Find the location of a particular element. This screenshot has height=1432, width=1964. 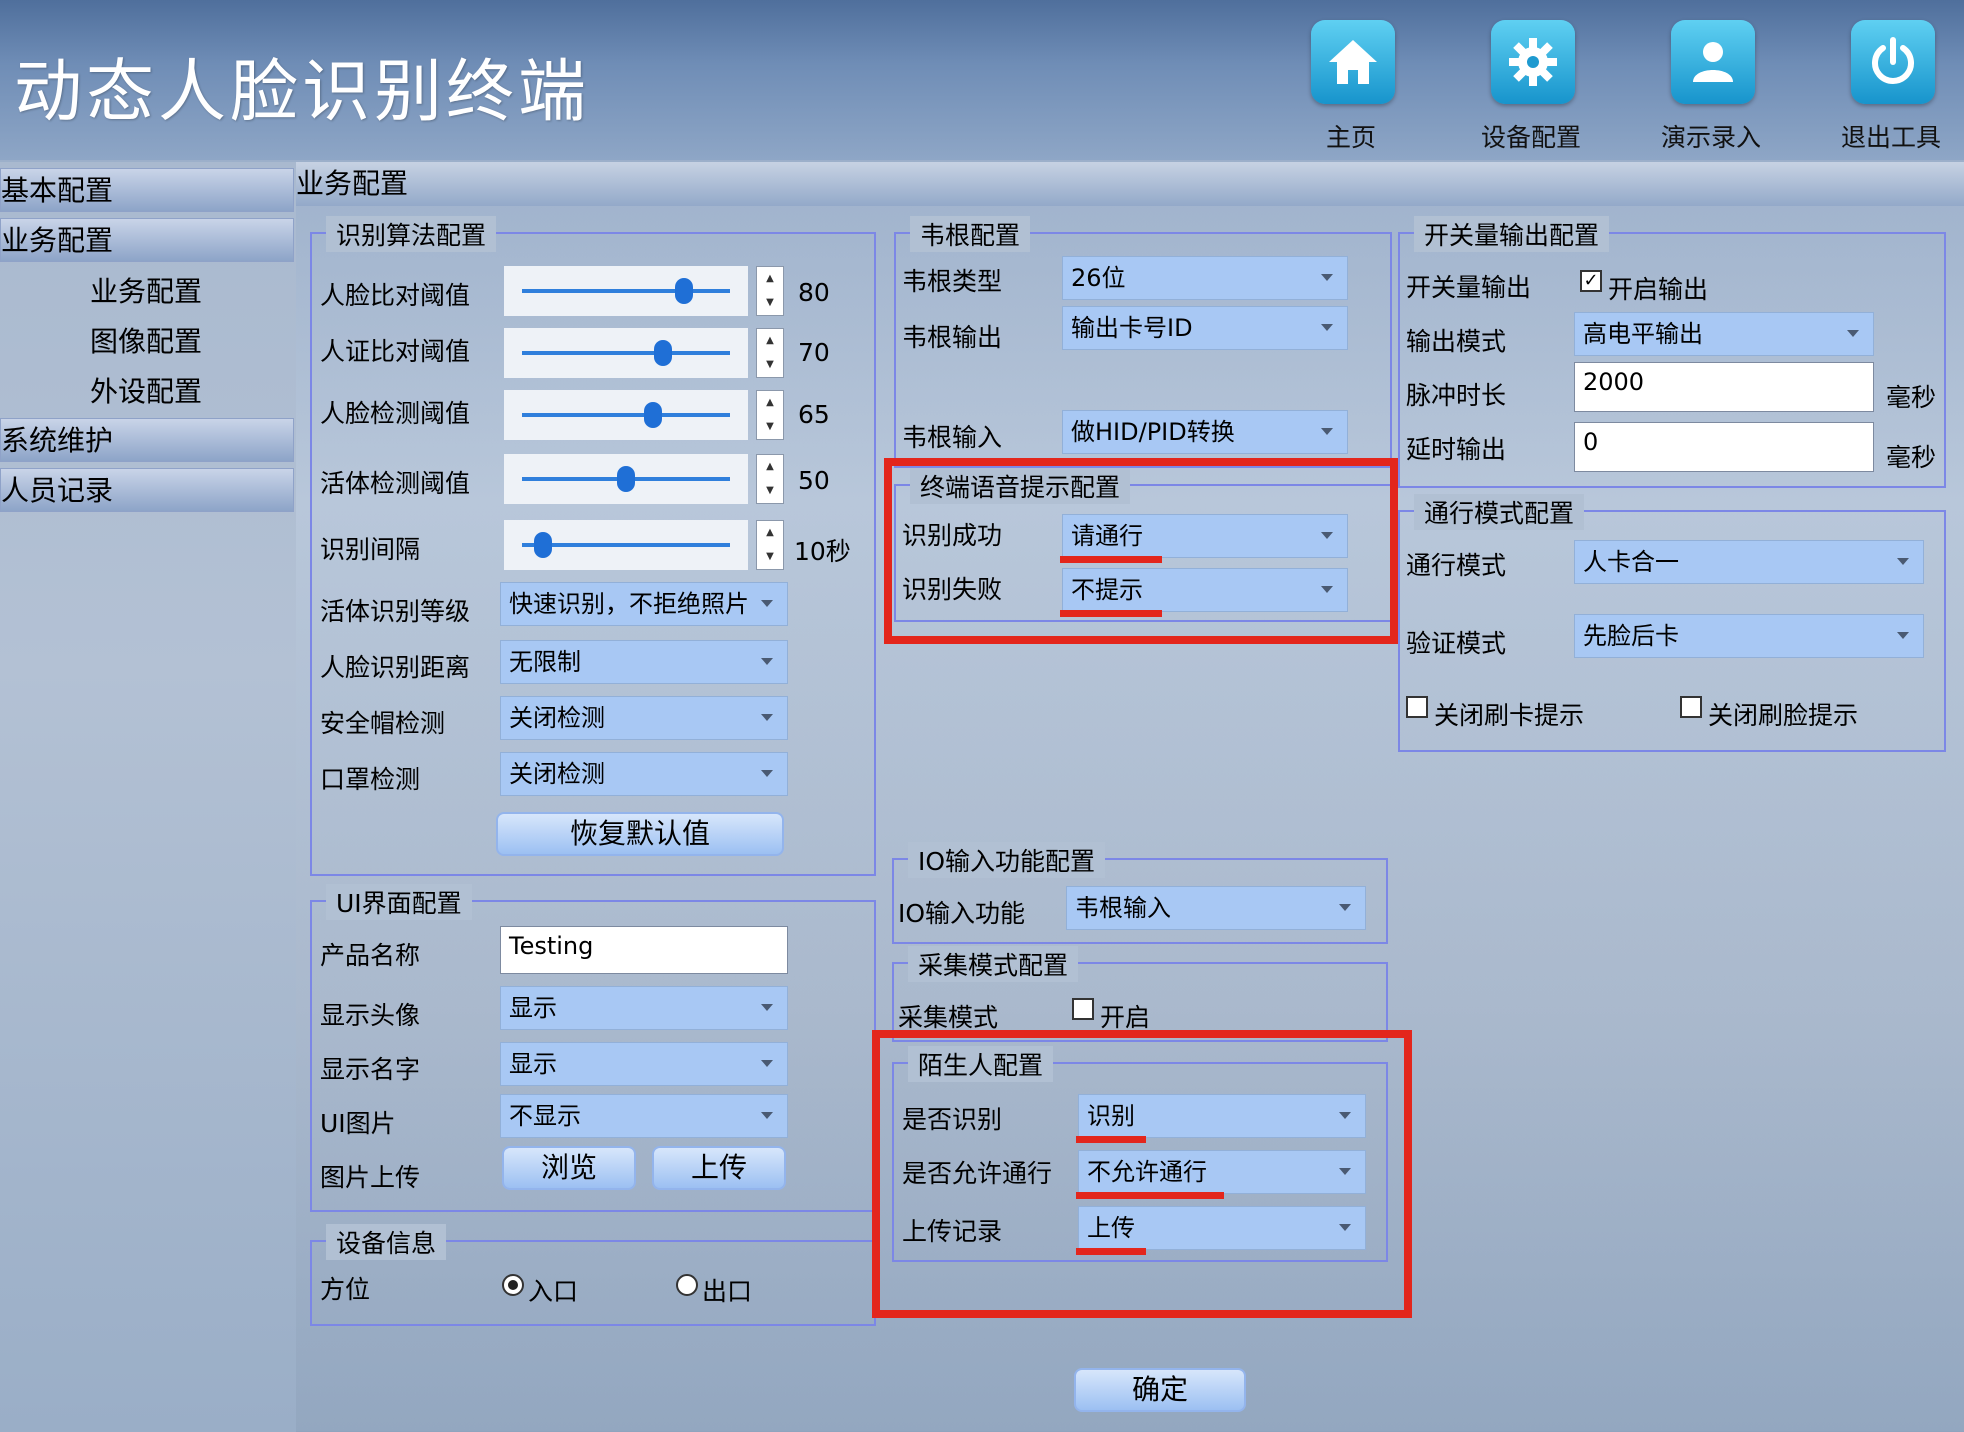

device-config-button: 设备配置 is located at coordinates (1531, 83).